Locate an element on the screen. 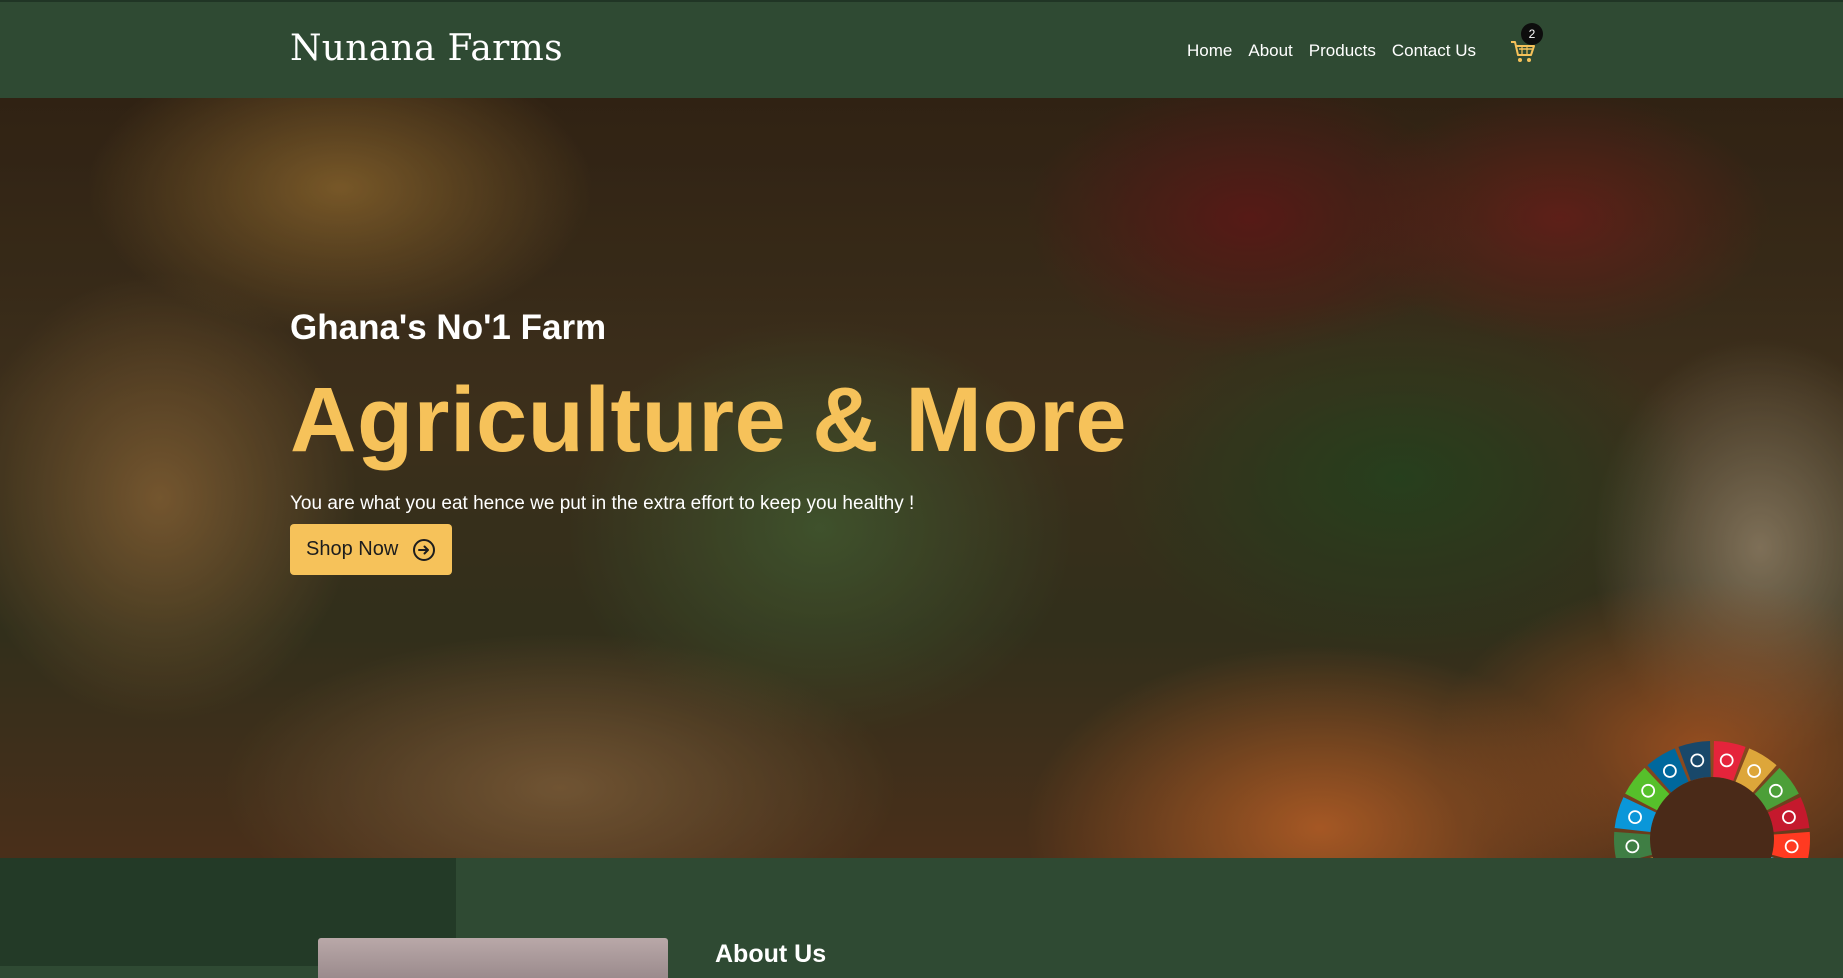  shop-now-button: Shop Now is located at coordinates (371, 549).